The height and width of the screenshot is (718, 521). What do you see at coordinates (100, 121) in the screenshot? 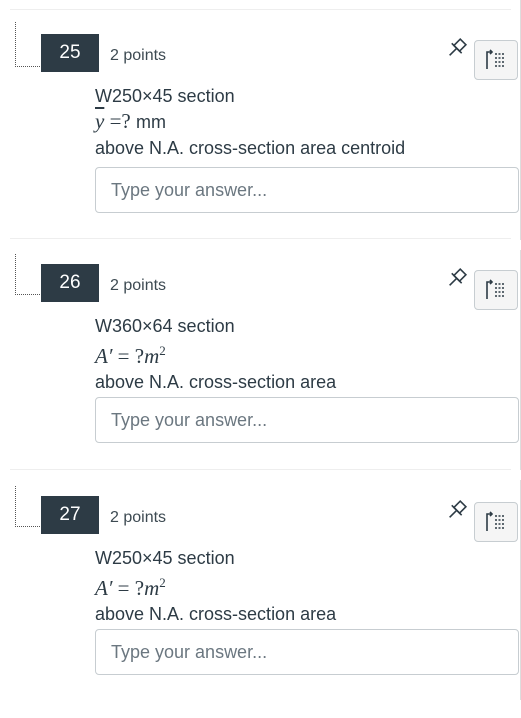
I see `formula-symbol: y` at bounding box center [100, 121].